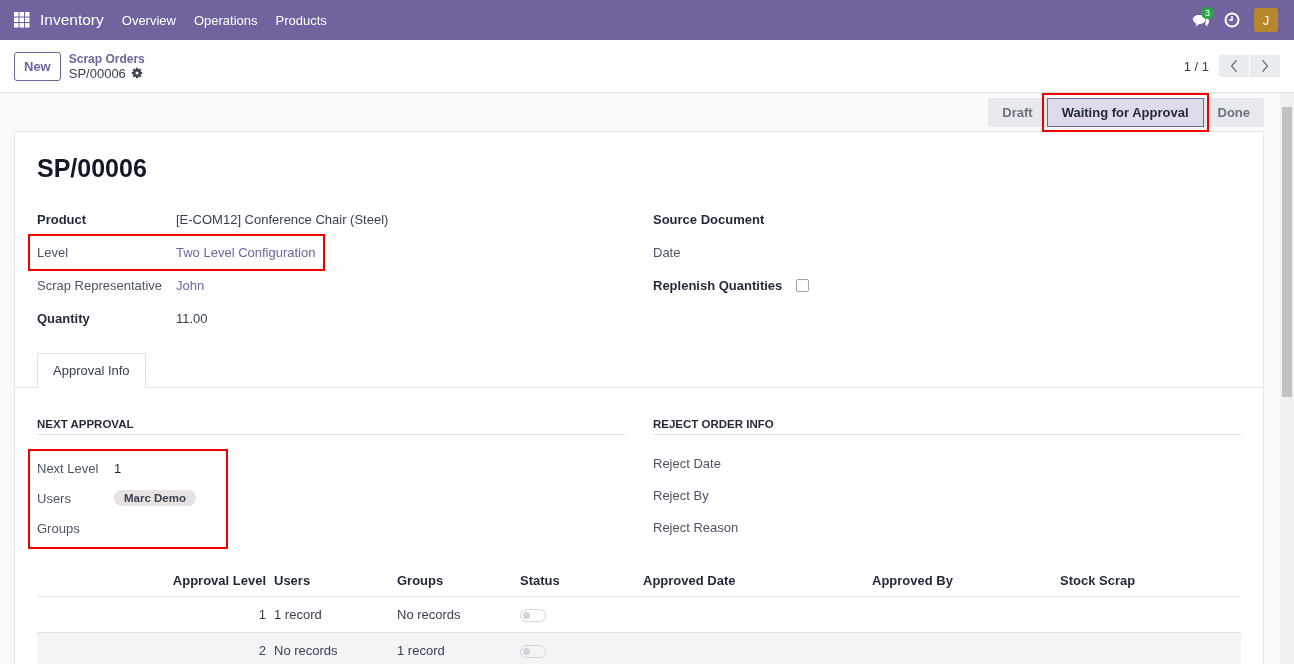  What do you see at coordinates (153, 648) in the screenshot?
I see `table-cell: 2` at bounding box center [153, 648].